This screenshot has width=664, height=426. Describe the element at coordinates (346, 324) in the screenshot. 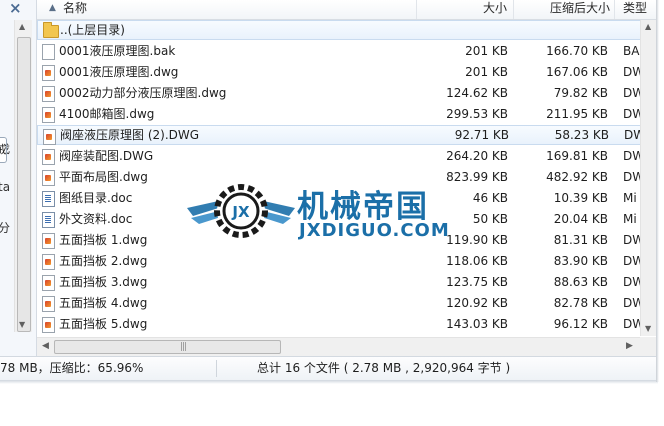

I see `file-row: 五面挡板 5.dwg 143.03 KB 96.12 KB DW` at that location.